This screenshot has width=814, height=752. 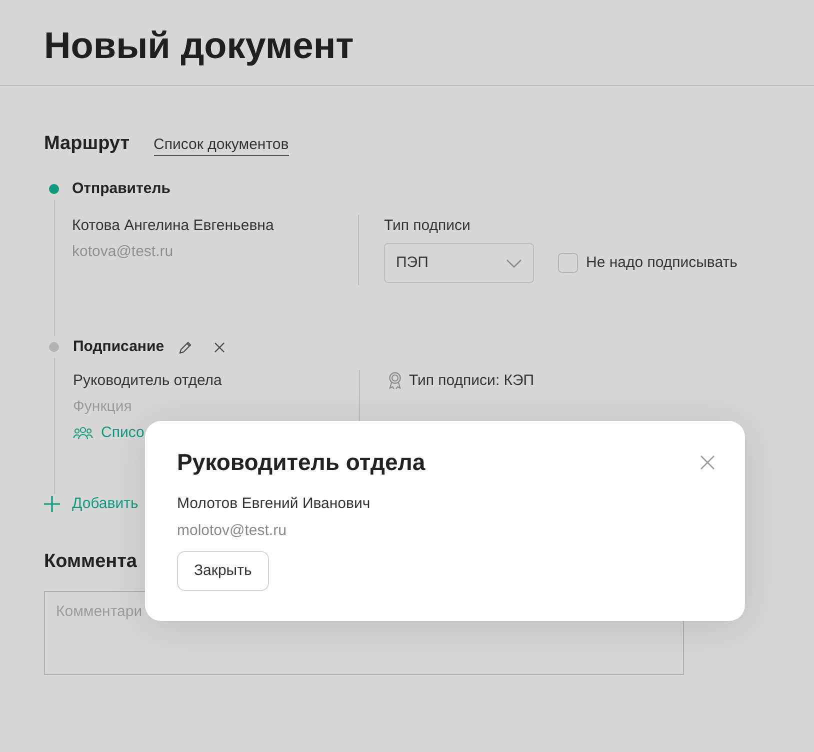 What do you see at coordinates (87, 144) in the screenshot?
I see `section-title: Маршрут` at bounding box center [87, 144].